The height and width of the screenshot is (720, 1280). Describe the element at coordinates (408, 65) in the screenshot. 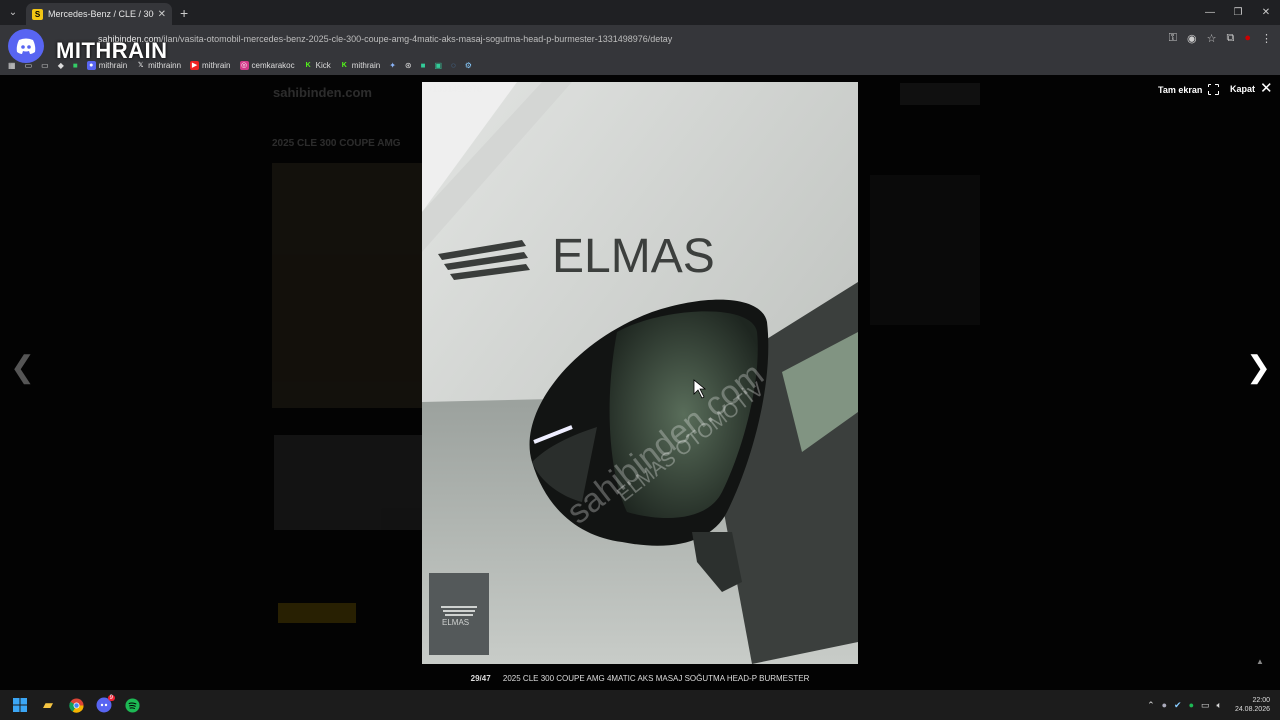

I see `chatgpt-icon: ⊛` at that location.